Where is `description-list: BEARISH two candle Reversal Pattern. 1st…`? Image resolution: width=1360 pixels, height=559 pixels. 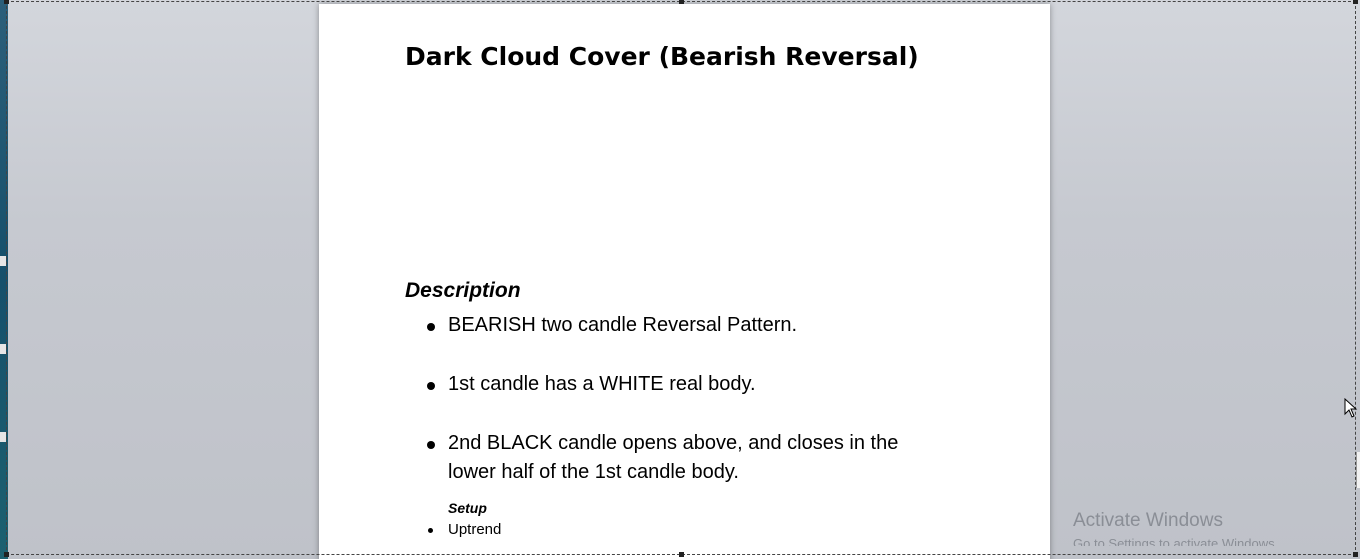
description-list: BEARISH two candle Reversal Pattern. 1st… is located at coordinates (687, 414).